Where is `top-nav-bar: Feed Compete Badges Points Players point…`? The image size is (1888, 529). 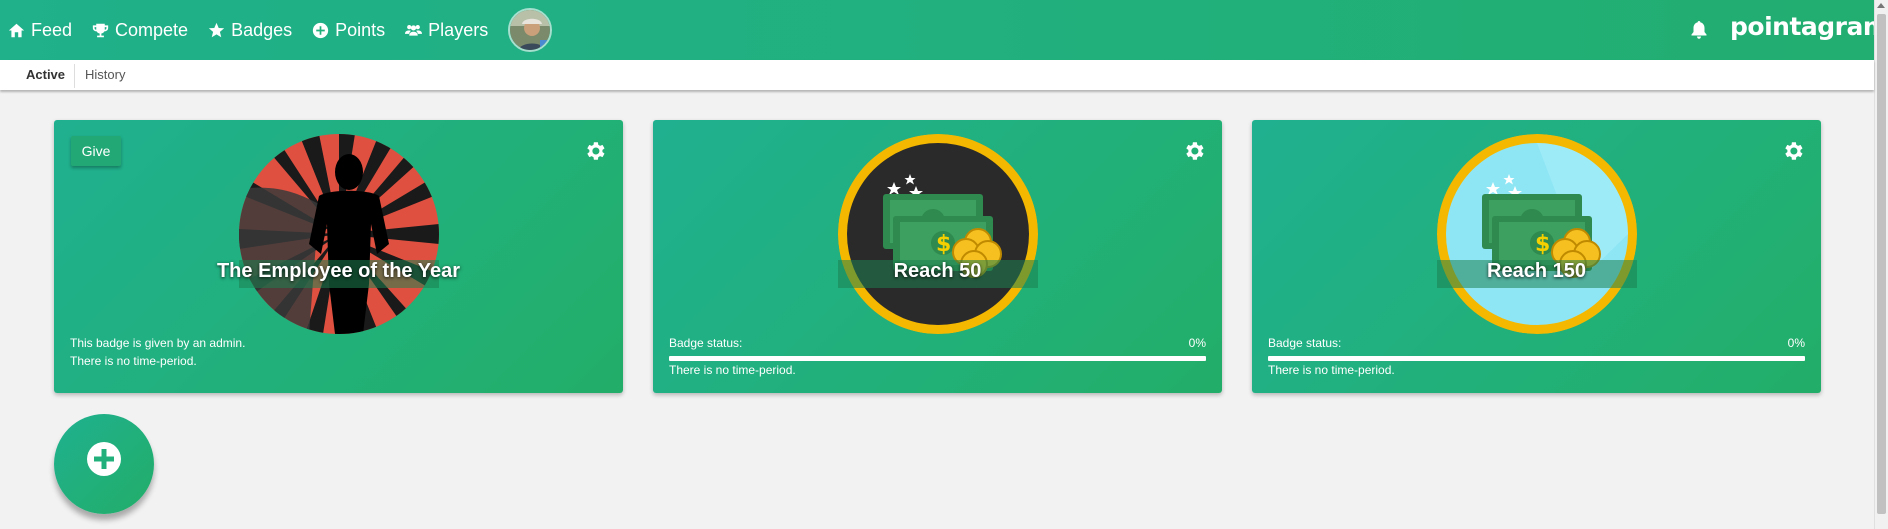
top-nav-bar: Feed Compete Badges Points Players point… is located at coordinates (944, 30).